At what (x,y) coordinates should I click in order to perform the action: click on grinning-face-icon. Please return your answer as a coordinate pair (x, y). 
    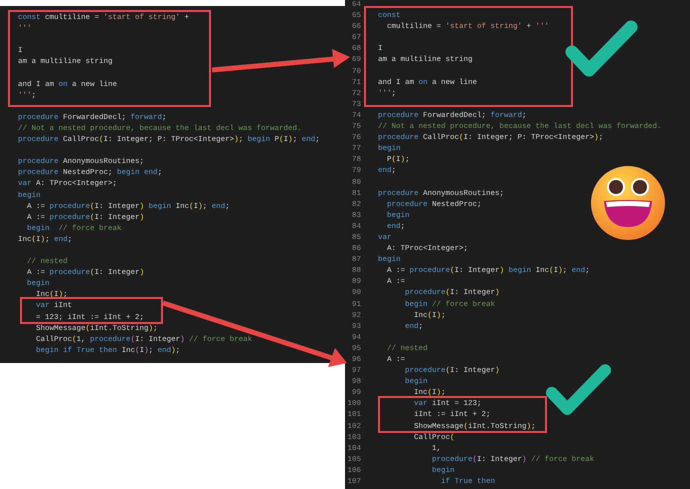
    Looking at the image, I should click on (628, 203).